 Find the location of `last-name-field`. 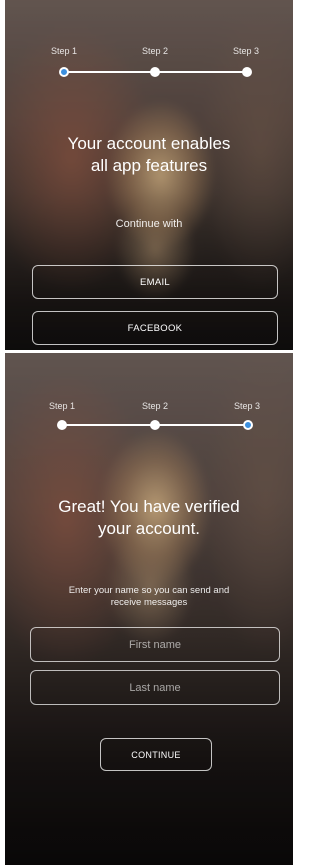

last-name-field is located at coordinates (155, 687).